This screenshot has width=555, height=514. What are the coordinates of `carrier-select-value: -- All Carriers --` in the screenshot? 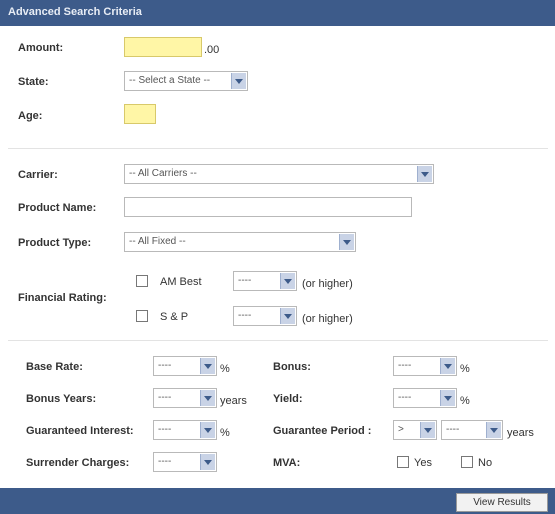 It's located at (163, 173).